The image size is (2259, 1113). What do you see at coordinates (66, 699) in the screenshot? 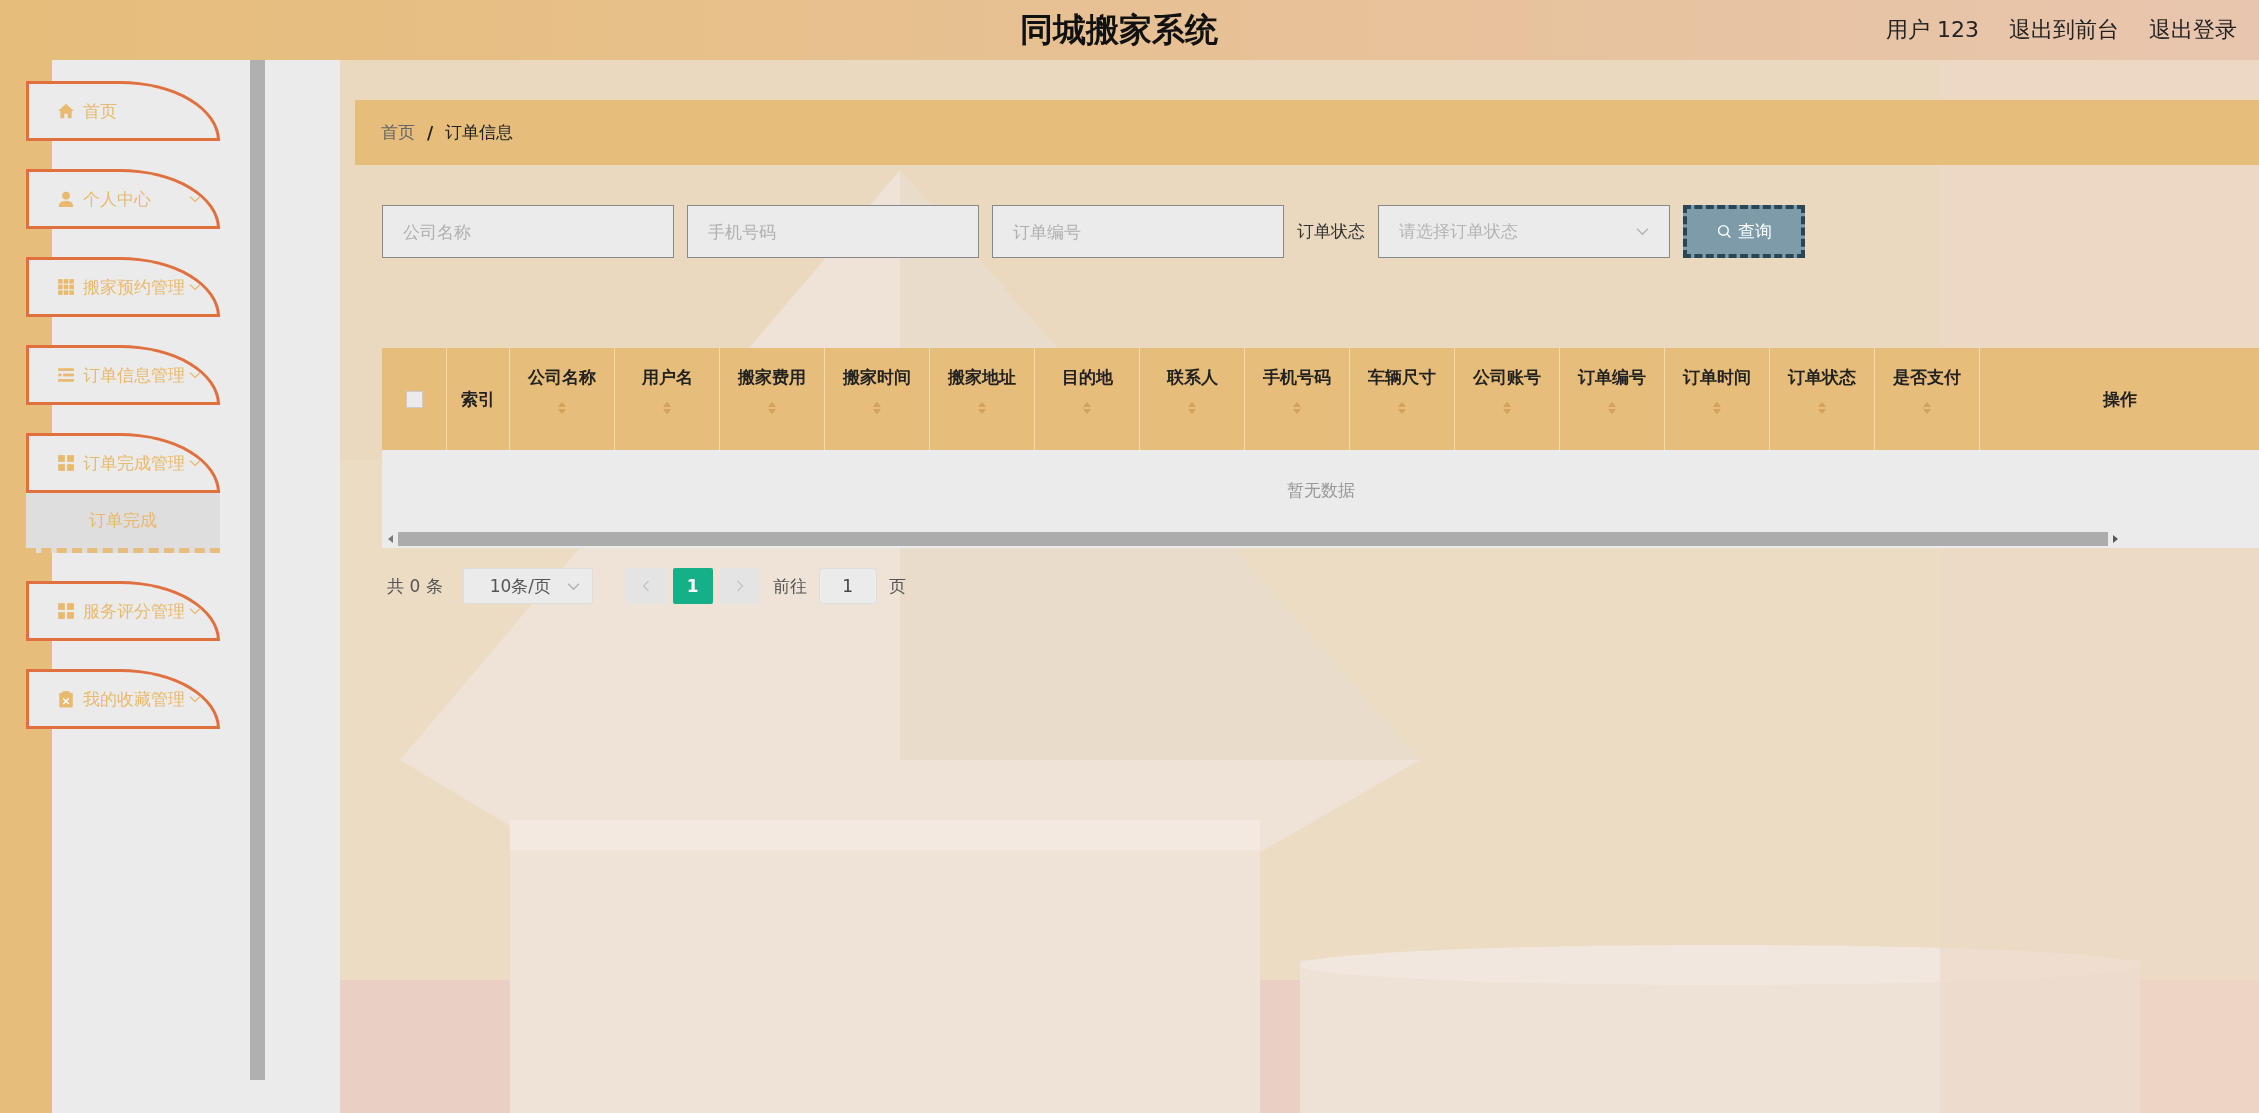
I see `clipboard-icon` at bounding box center [66, 699].